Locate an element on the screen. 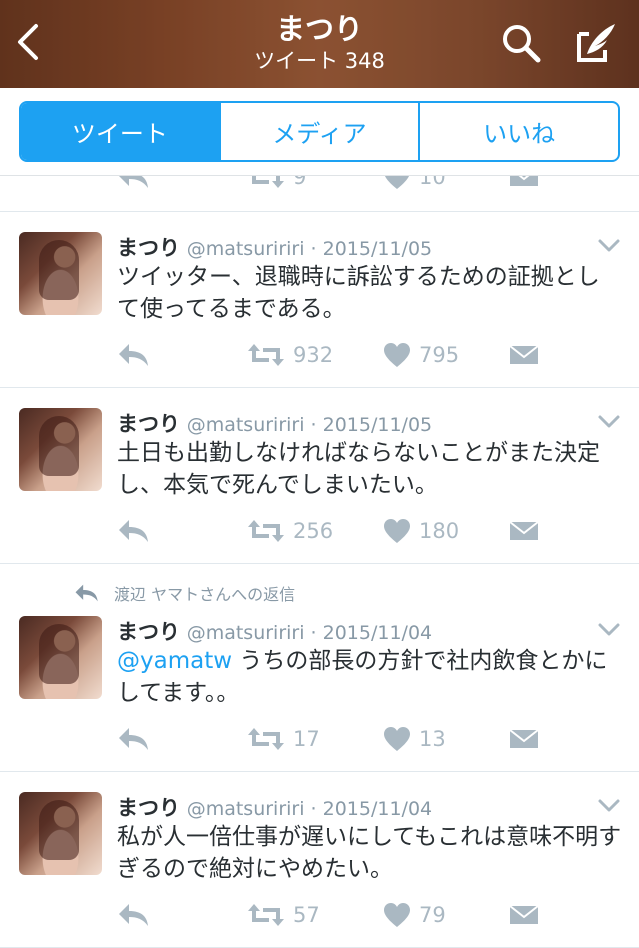 This screenshot has height=948, width=639. like-count: 180 is located at coordinates (439, 531).